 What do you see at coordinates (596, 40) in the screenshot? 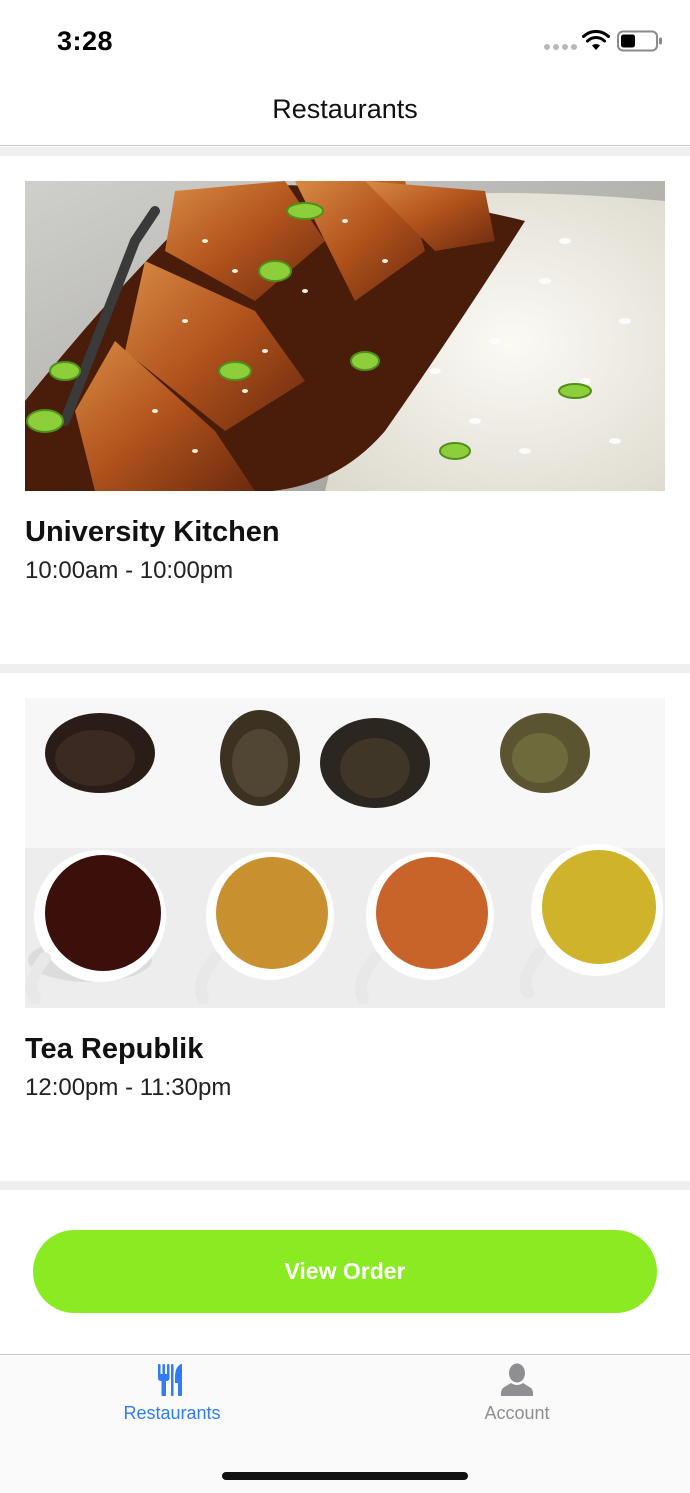
I see `wifi-icon` at bounding box center [596, 40].